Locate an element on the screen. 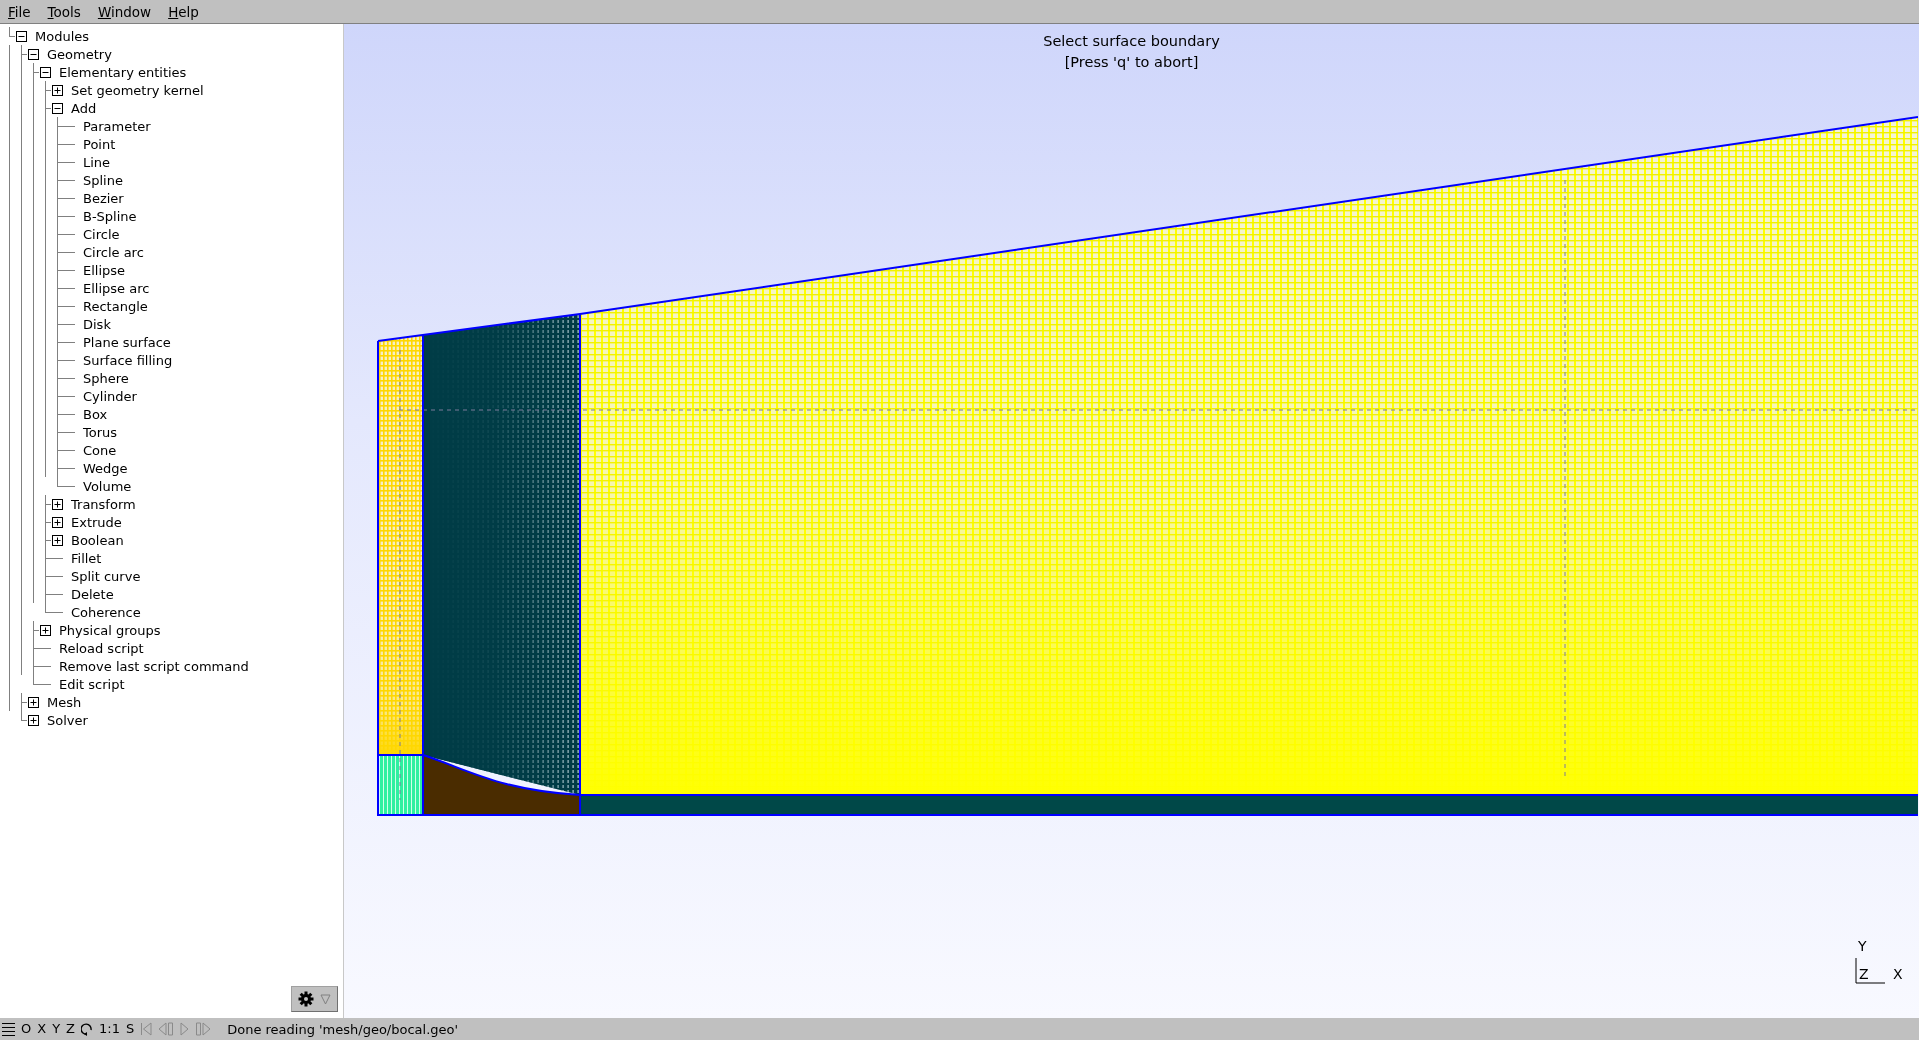 Image resolution: width=1919 pixels, height=1040 pixels. tree-item: Bezier is located at coordinates (103, 198).